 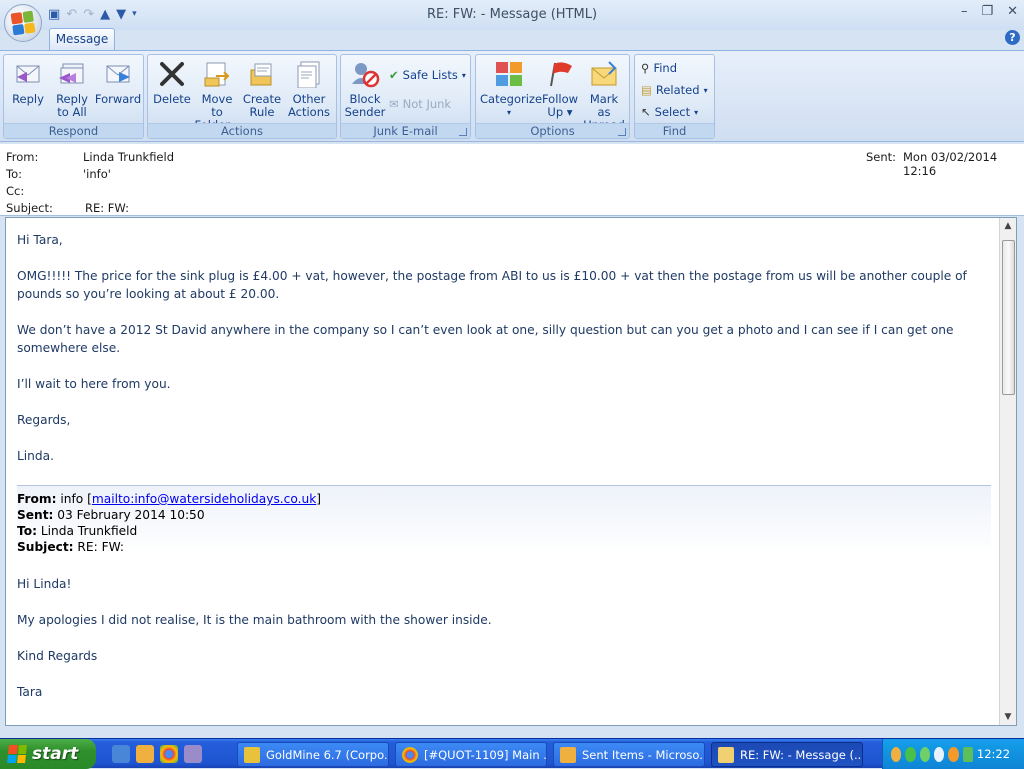 I want to click on restore-icon: ❐, so click(x=987, y=11).